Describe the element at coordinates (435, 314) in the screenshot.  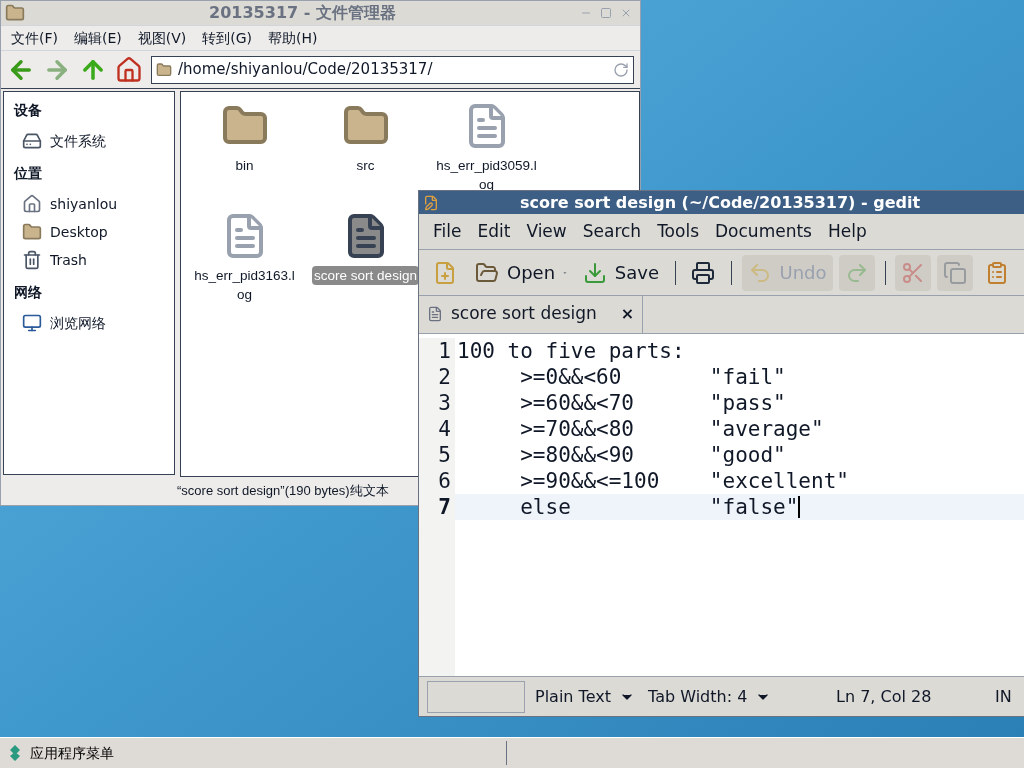
I see `document-icon` at that location.